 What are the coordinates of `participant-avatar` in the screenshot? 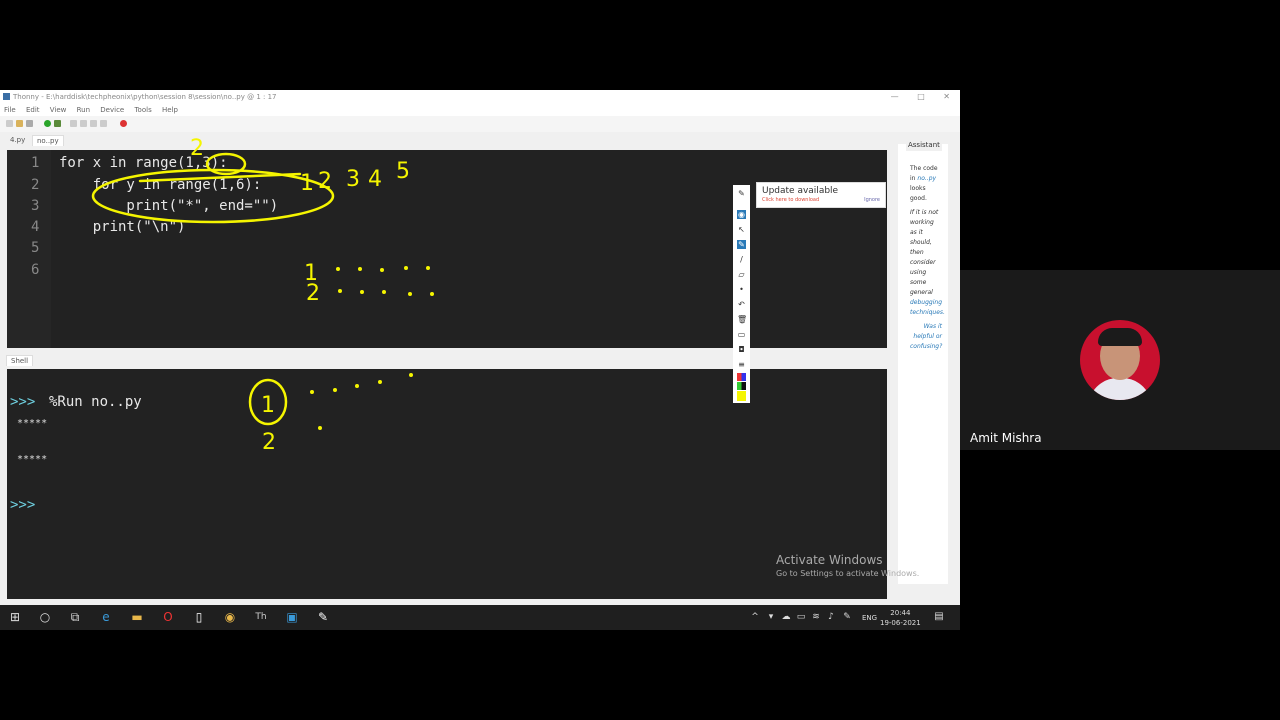 It's located at (1120, 360).